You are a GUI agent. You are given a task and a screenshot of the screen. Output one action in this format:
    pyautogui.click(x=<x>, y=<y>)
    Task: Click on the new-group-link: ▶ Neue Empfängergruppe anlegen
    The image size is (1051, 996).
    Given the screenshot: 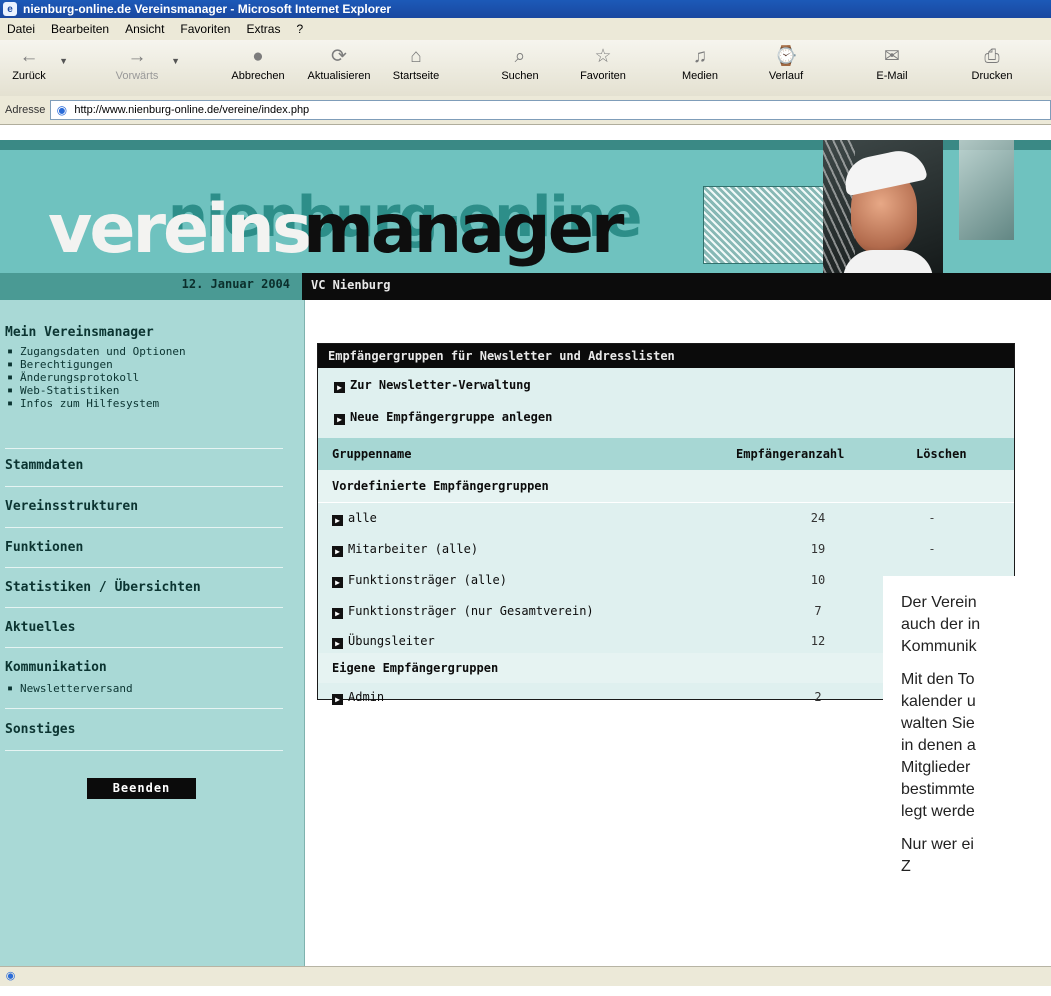 What is the action you would take?
    pyautogui.click(x=666, y=420)
    